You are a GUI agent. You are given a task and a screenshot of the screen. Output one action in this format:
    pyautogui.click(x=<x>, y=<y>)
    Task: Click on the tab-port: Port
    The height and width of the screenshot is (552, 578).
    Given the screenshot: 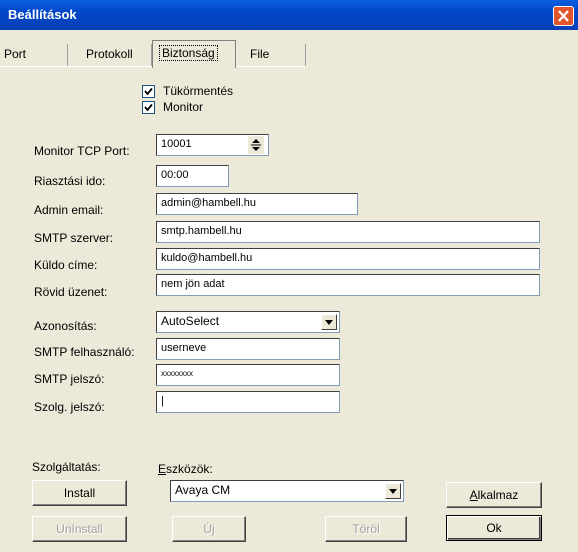 What is the action you would take?
    pyautogui.click(x=34, y=55)
    